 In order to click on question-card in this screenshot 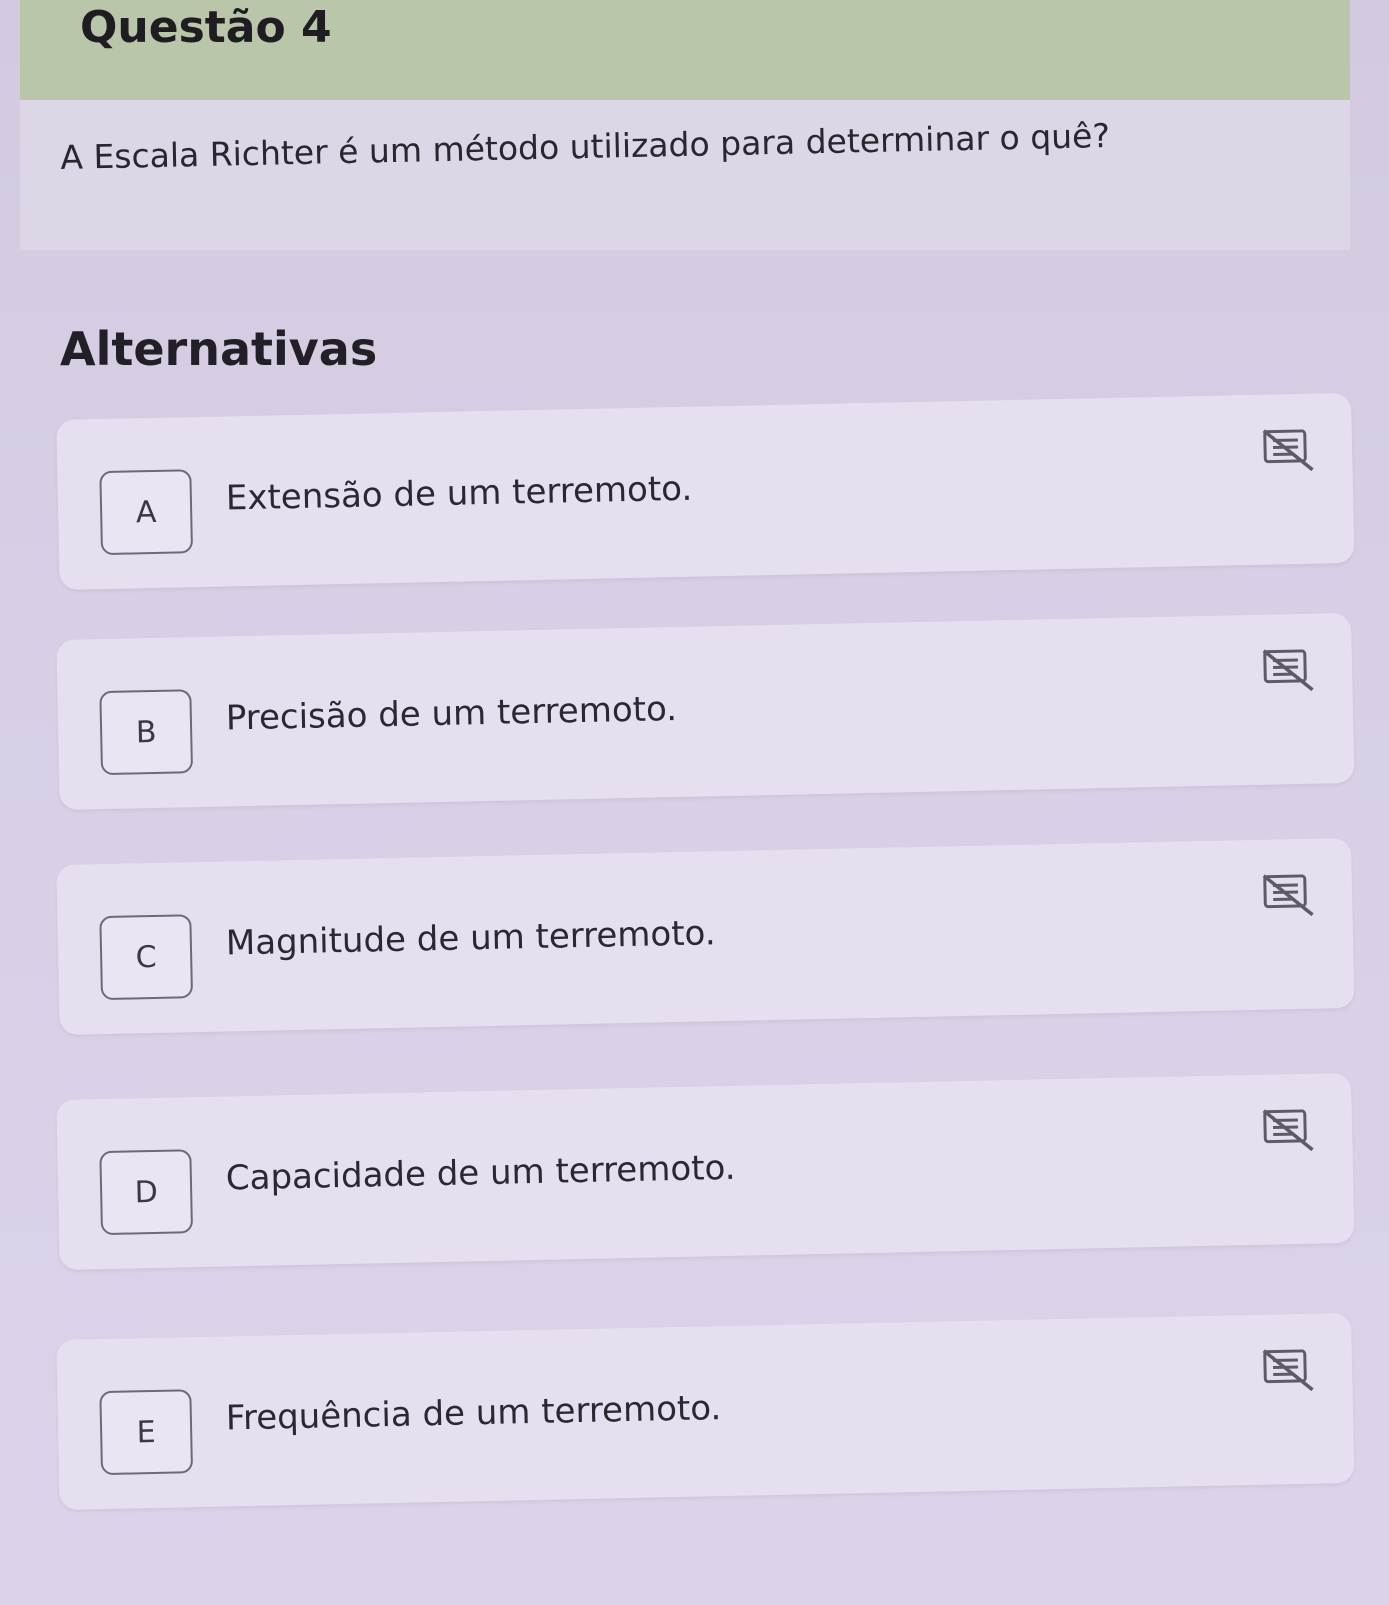, I will do `click(685, 175)`.